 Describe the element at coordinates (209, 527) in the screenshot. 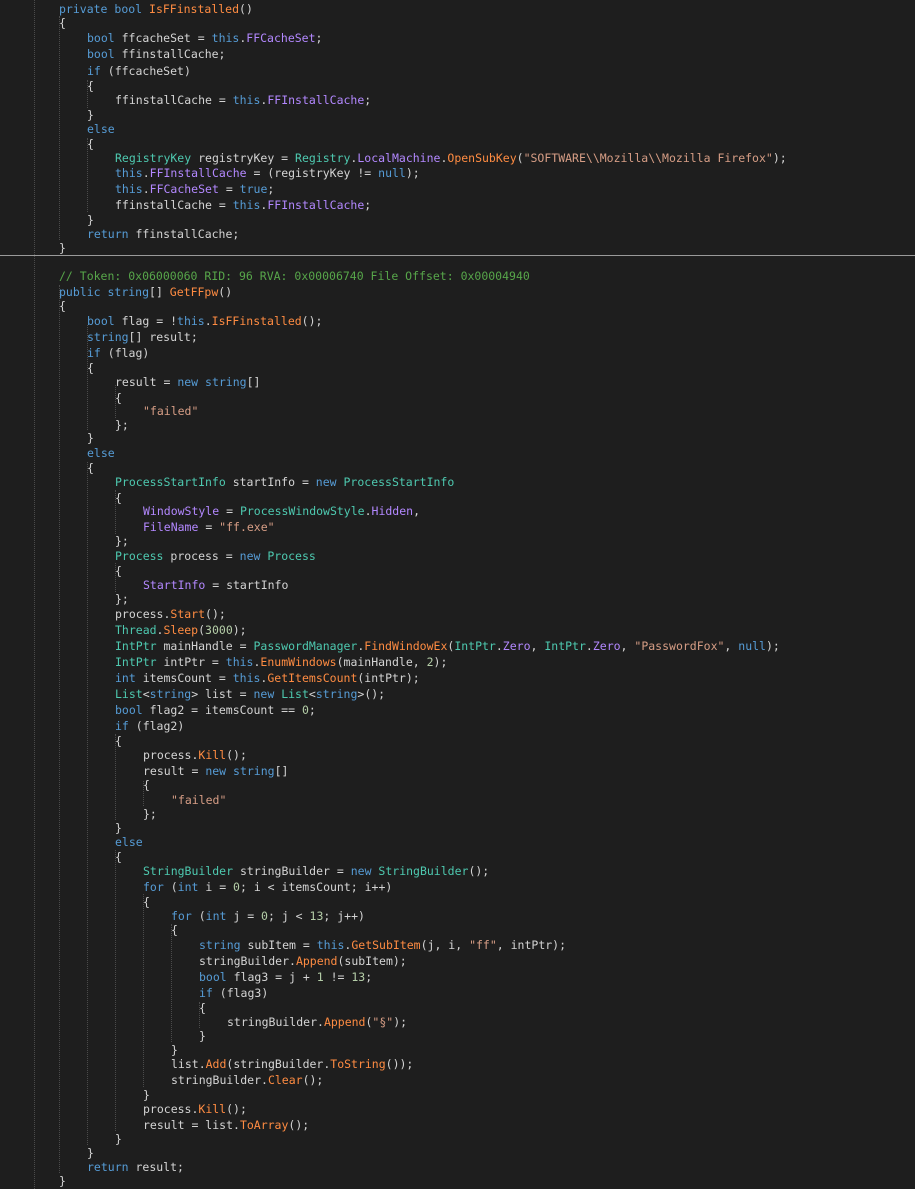

I see `code-line: FileName = "ff.exe"` at that location.